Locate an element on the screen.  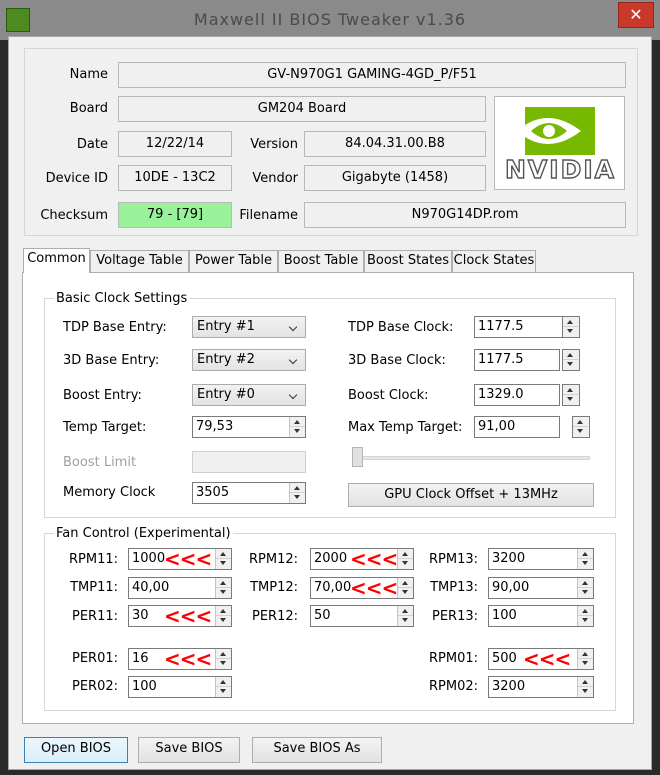
tab-clock-states: Clock States is located at coordinates (494, 261).